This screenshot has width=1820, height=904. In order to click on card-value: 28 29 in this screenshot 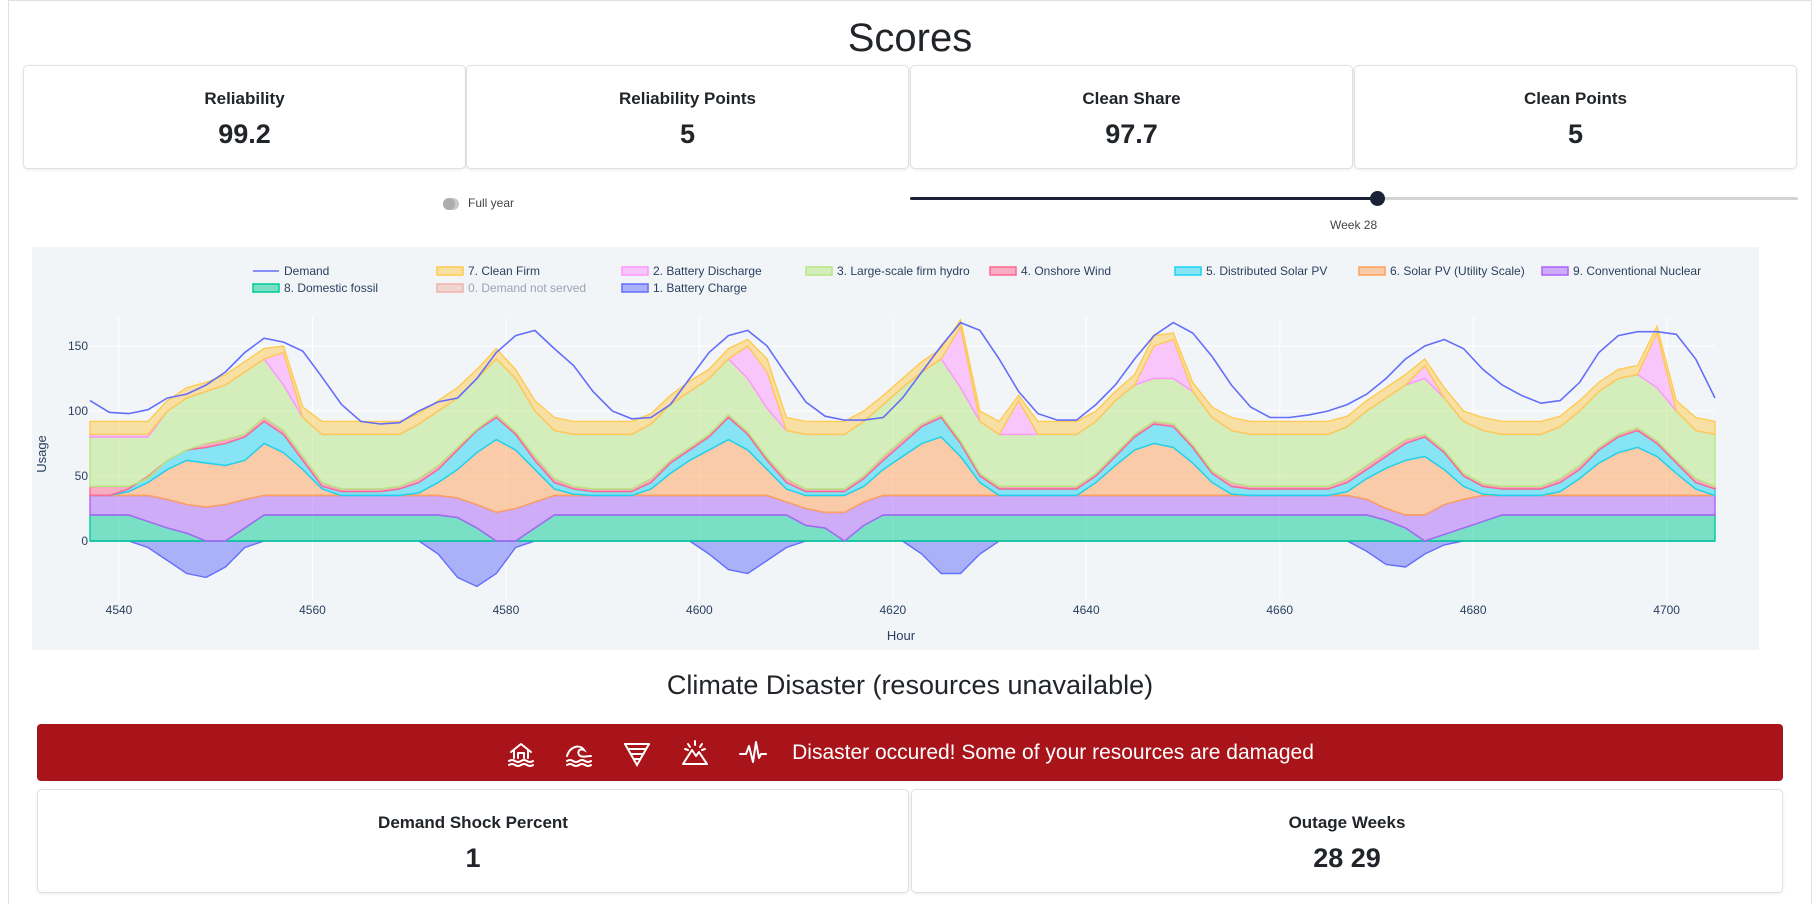, I will do `click(1347, 858)`.